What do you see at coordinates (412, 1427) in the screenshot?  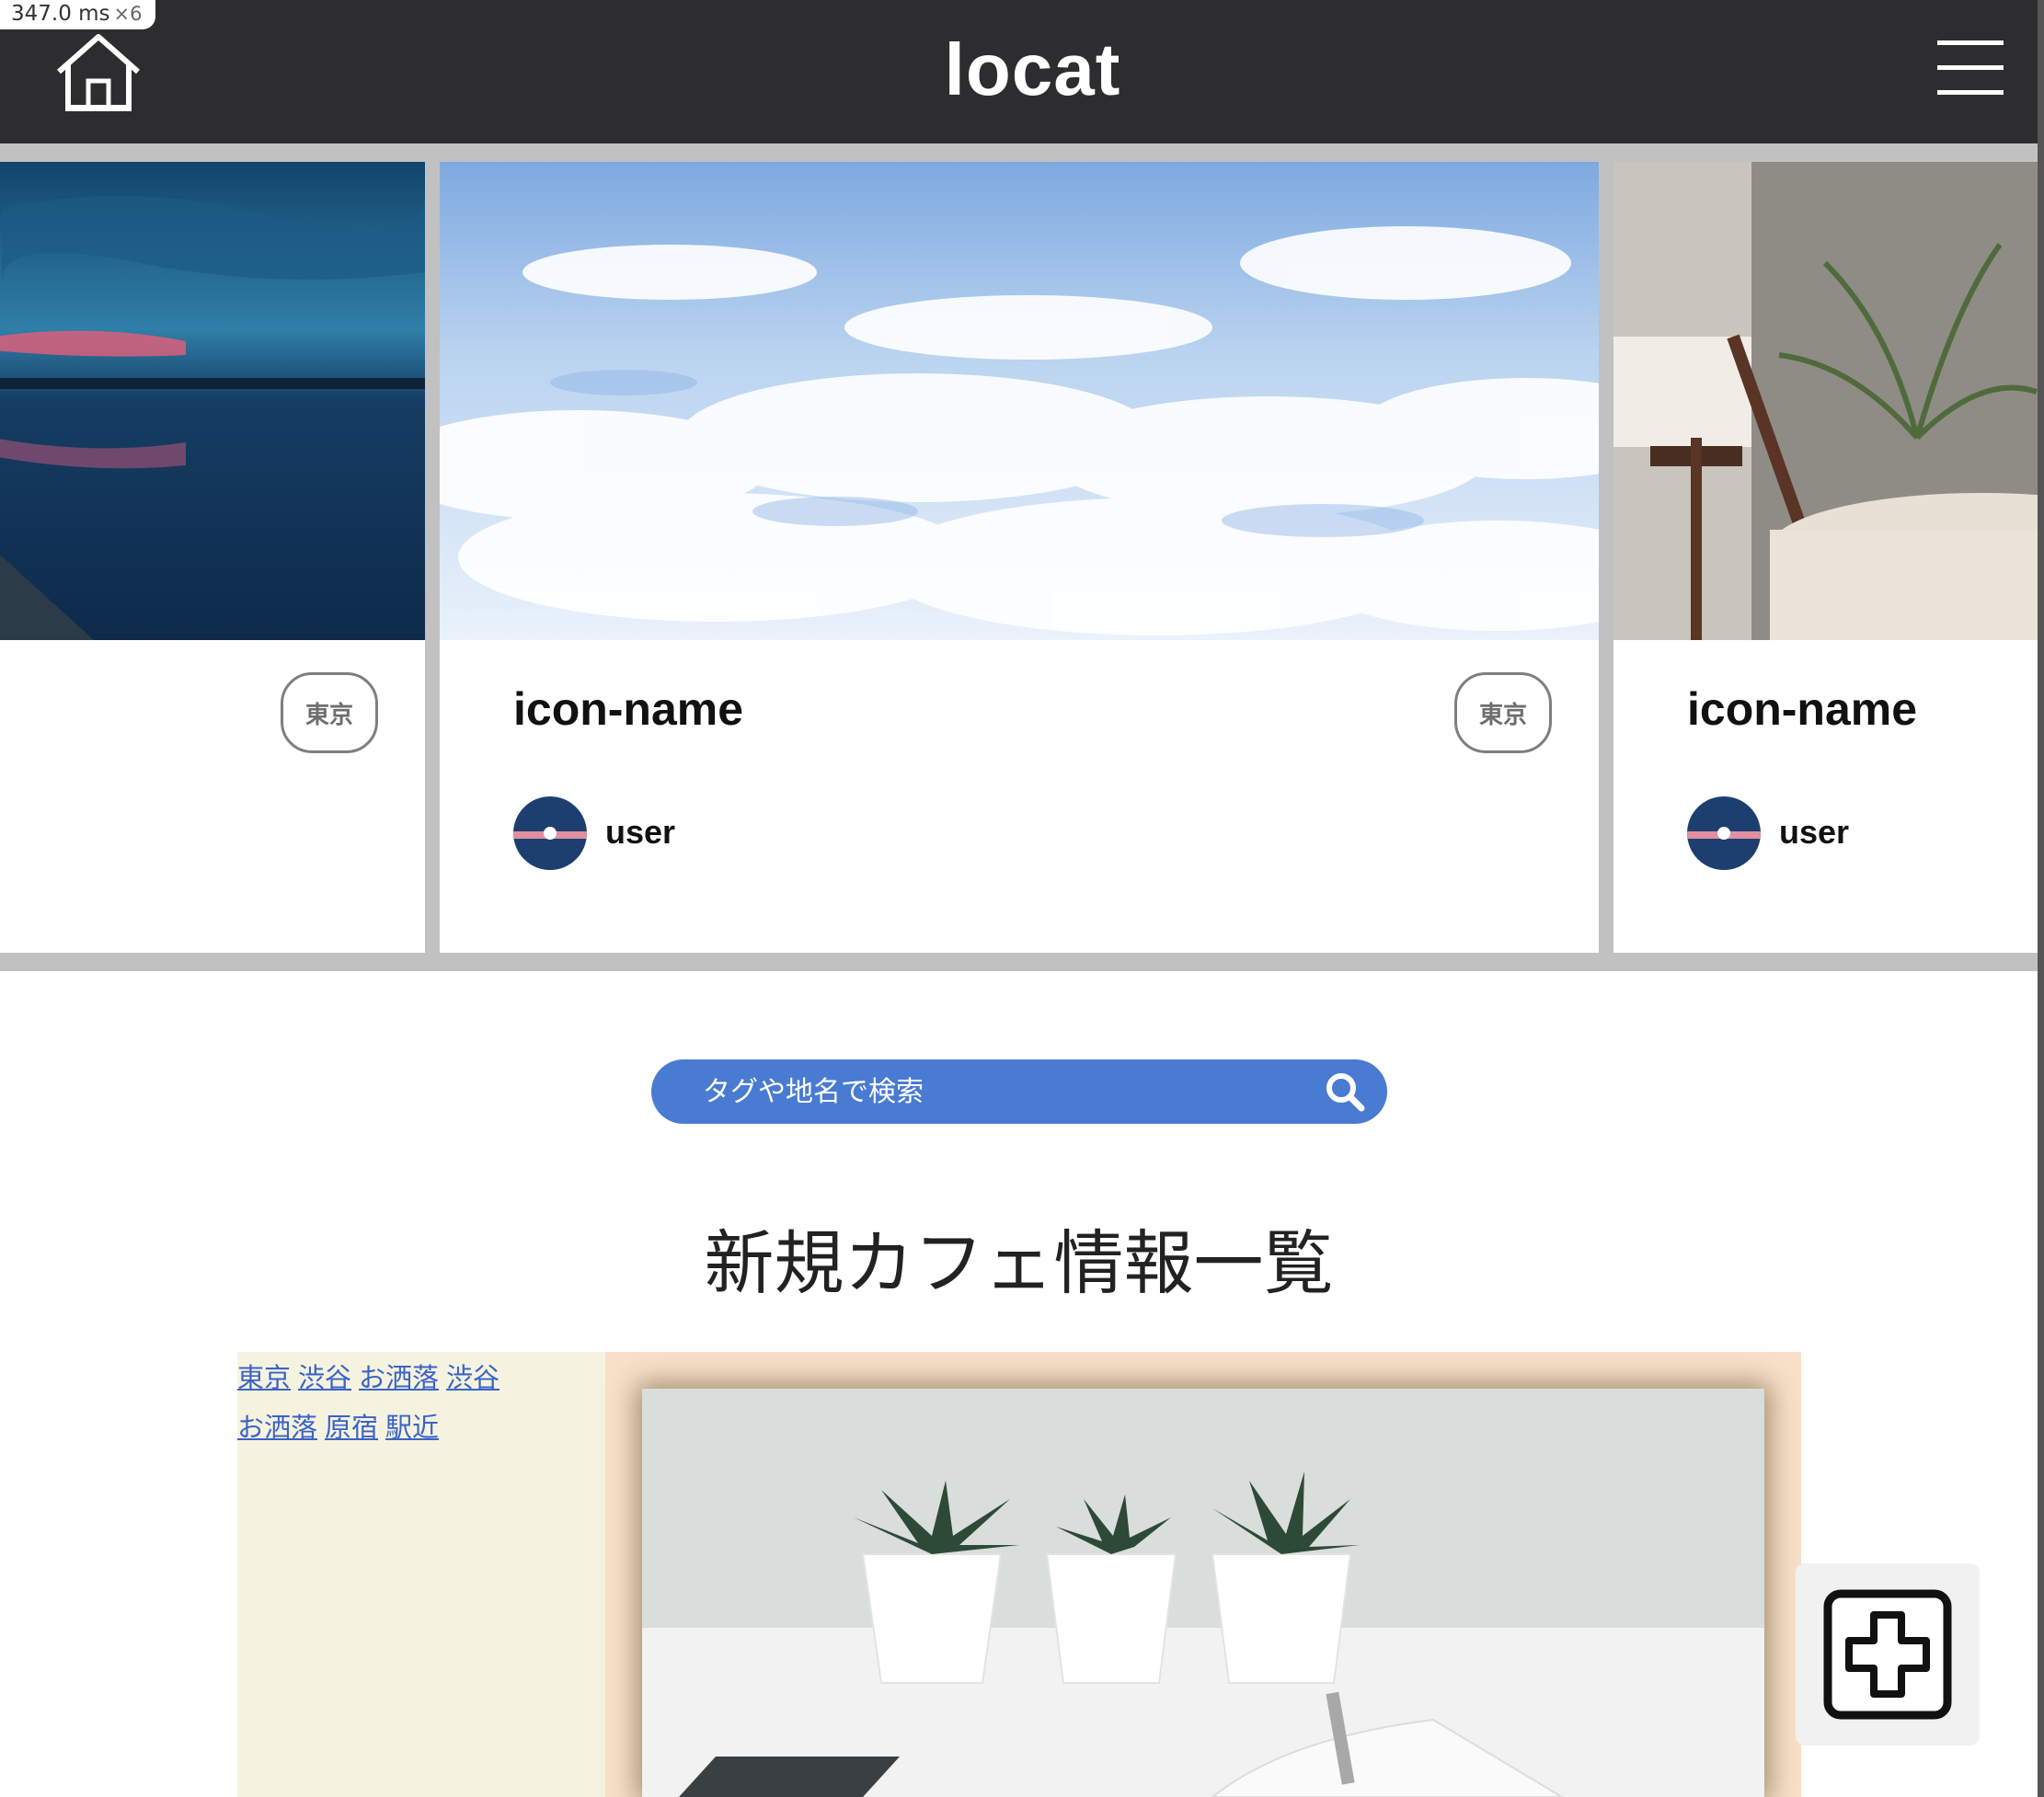 I see `tag-link: 駅近` at bounding box center [412, 1427].